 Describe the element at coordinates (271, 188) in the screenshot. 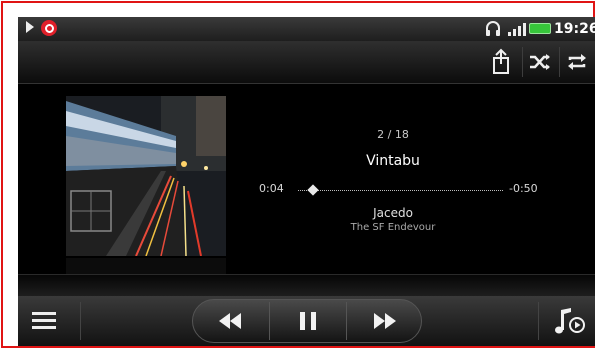

I see `elapsed-time: 0:04` at that location.